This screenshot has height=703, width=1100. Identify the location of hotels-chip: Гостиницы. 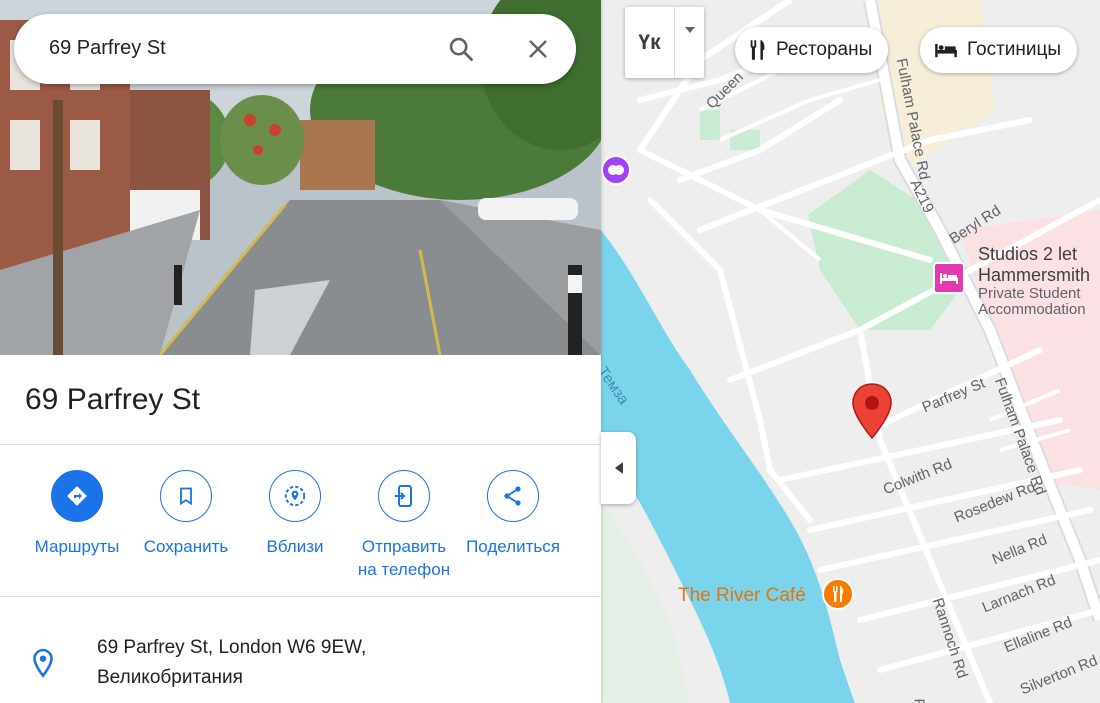
(999, 50).